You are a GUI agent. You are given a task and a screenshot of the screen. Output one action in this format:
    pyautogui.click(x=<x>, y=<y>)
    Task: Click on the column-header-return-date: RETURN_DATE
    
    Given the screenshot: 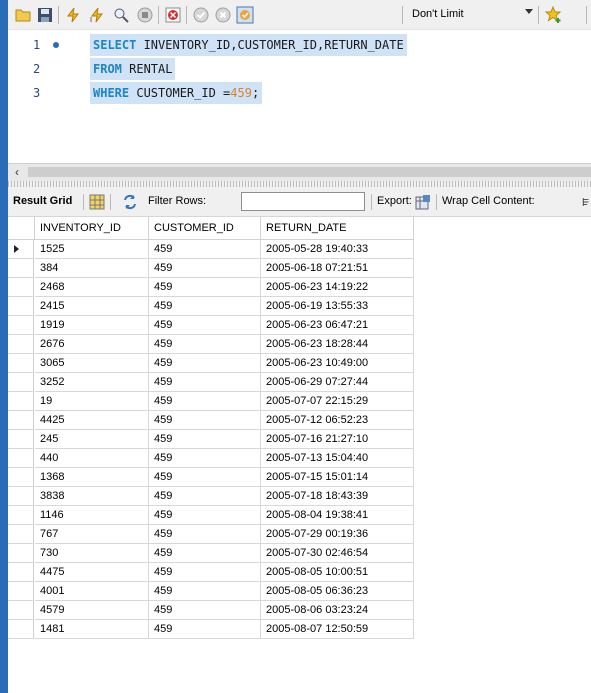 What is the action you would take?
    pyautogui.click(x=337, y=228)
    